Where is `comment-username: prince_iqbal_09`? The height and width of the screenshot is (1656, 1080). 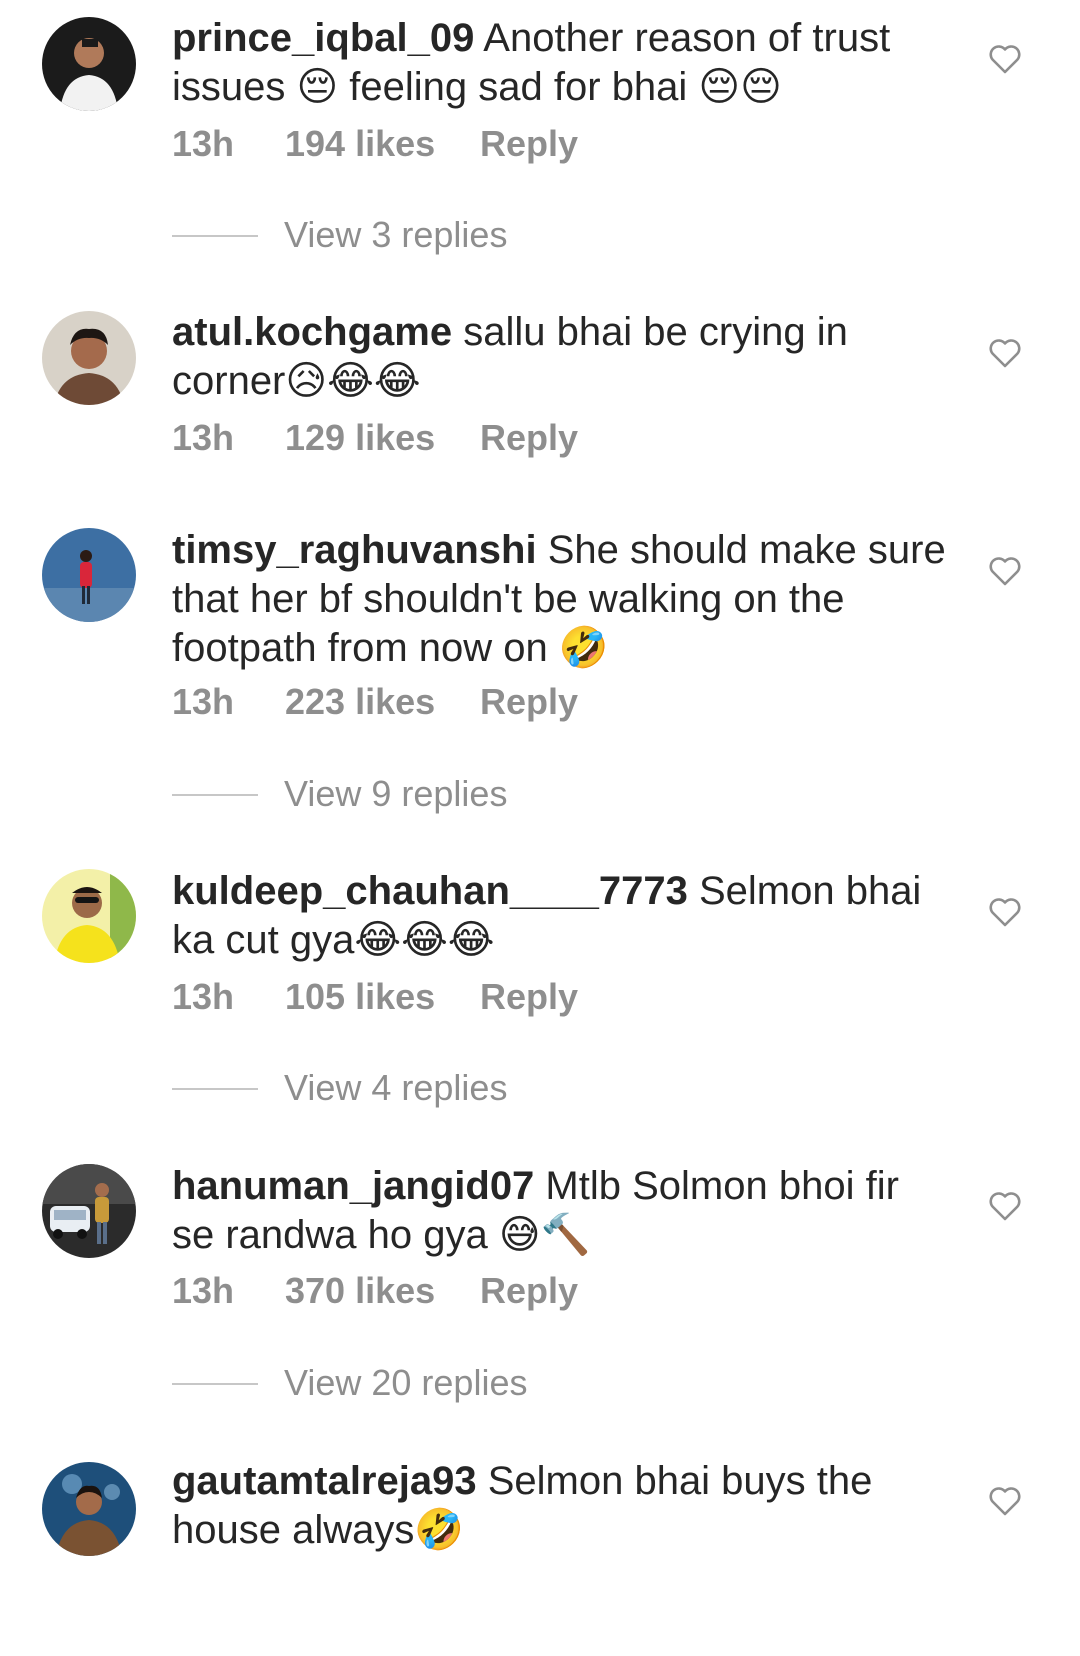 comment-username: prince_iqbal_09 is located at coordinates (323, 38).